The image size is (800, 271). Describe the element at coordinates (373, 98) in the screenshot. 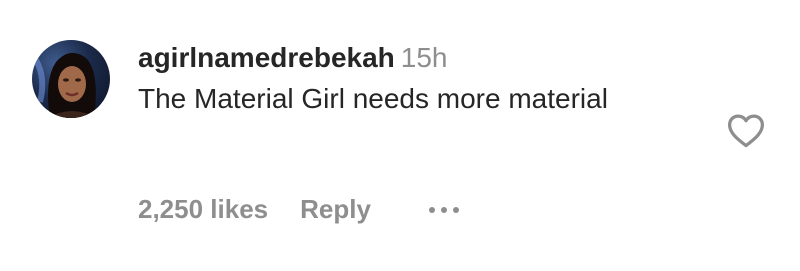

I see `comment-text: The Material Girl needs more material` at that location.